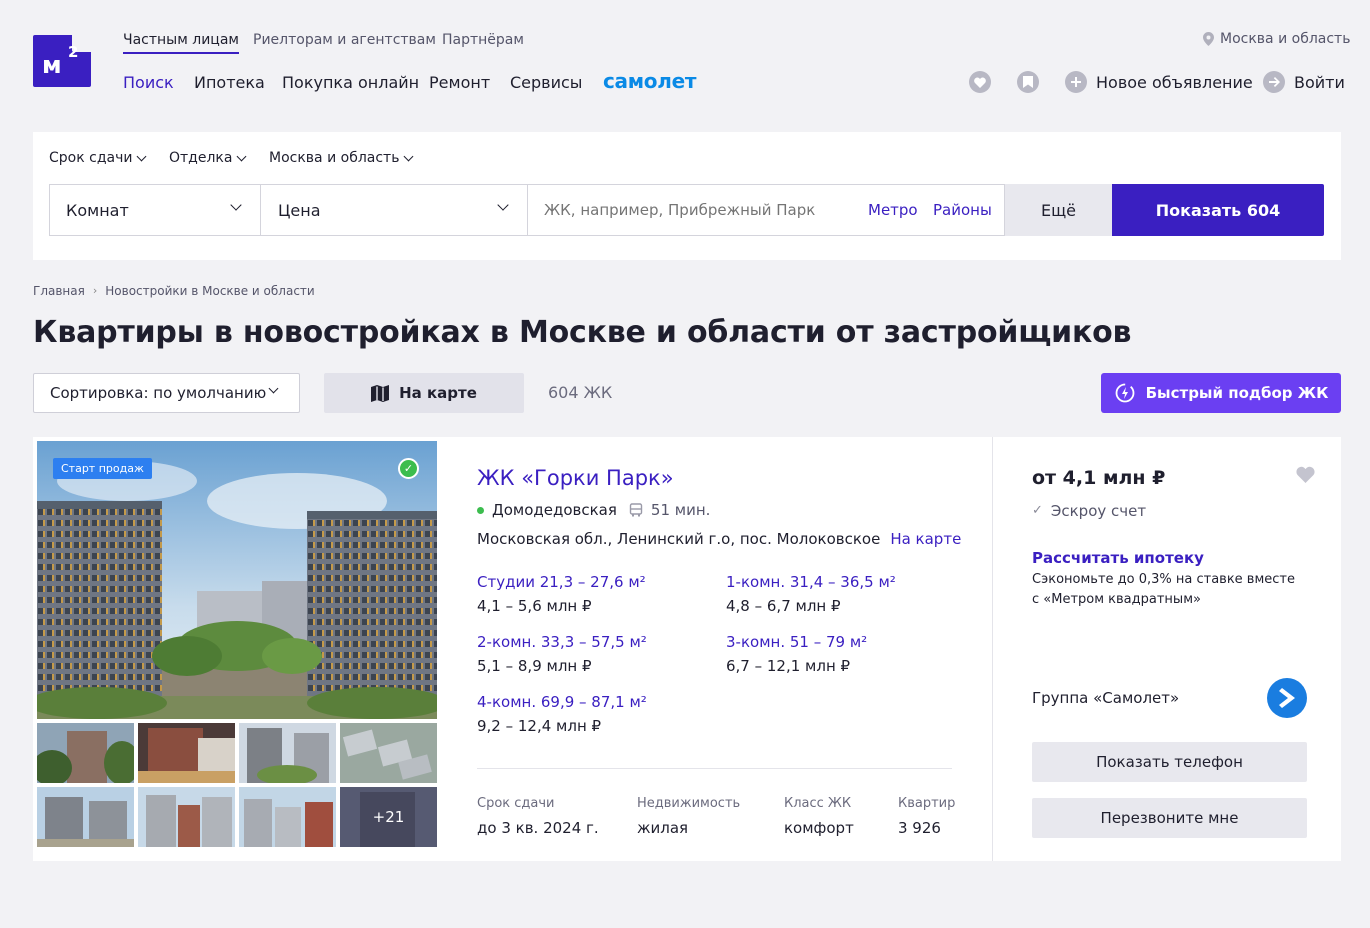 Image resolution: width=1370 pixels, height=928 pixels. I want to click on favorites-button, so click(980, 82).